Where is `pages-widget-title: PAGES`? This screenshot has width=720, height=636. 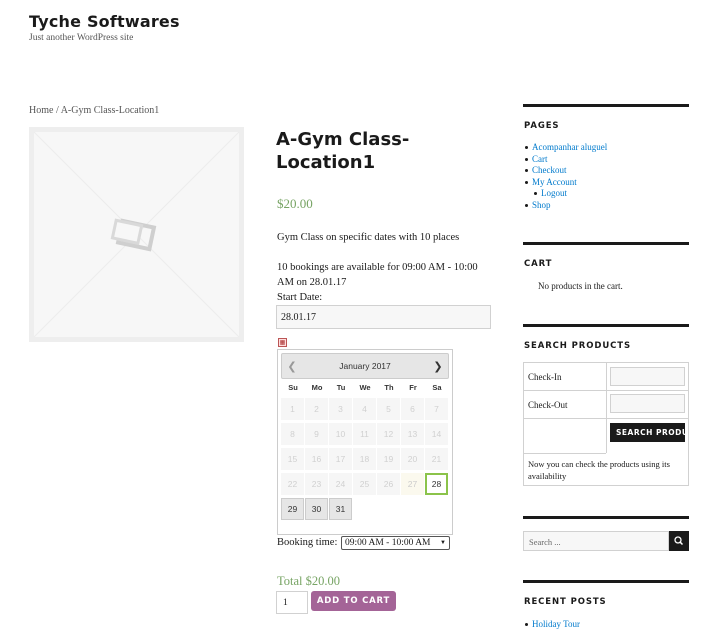 pages-widget-title: PAGES is located at coordinates (542, 126).